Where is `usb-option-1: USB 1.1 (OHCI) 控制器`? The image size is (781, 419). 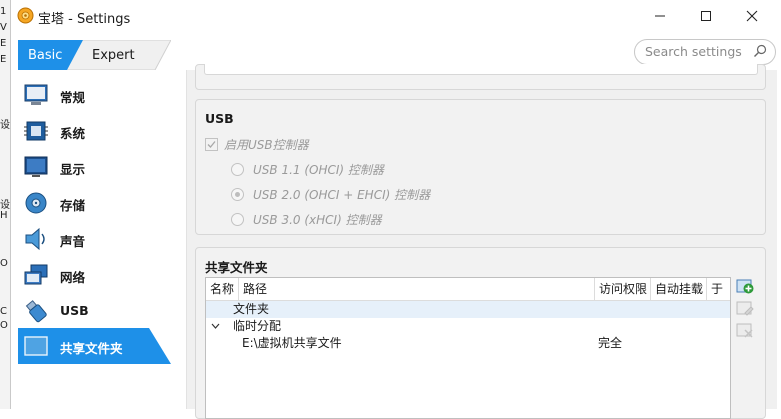 usb-option-1: USB 1.1 (OHCI) 控制器 is located at coordinates (307, 169).